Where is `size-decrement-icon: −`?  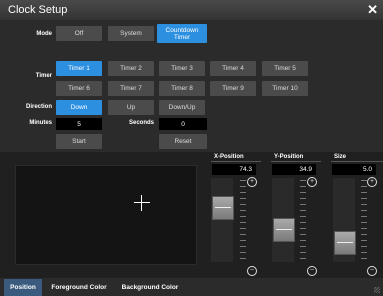
size-decrement-icon: − is located at coordinates (372, 271).